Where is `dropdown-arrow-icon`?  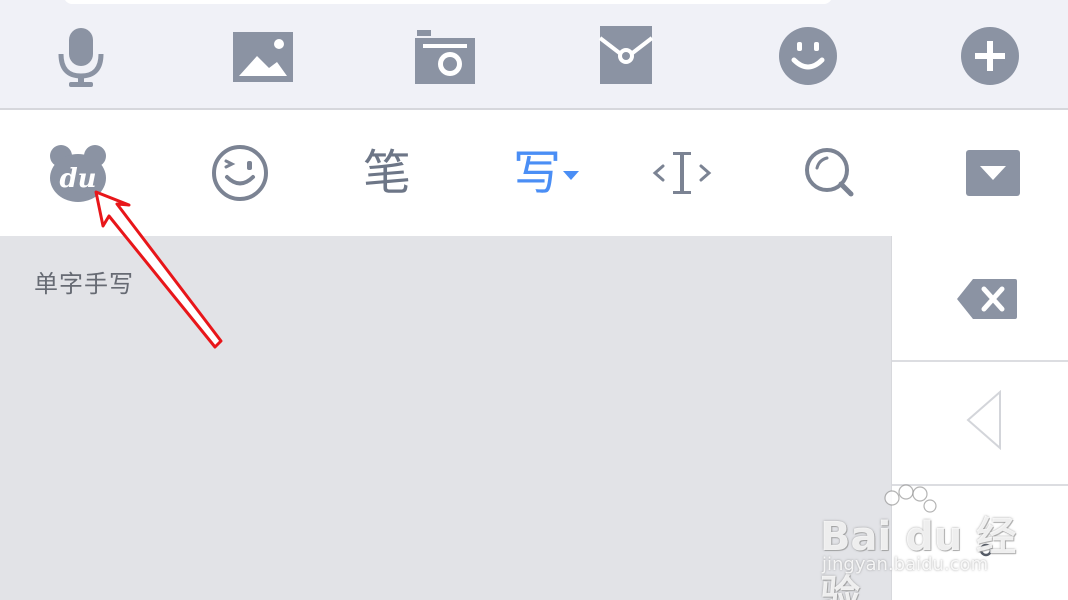
dropdown-arrow-icon is located at coordinates (571, 175).